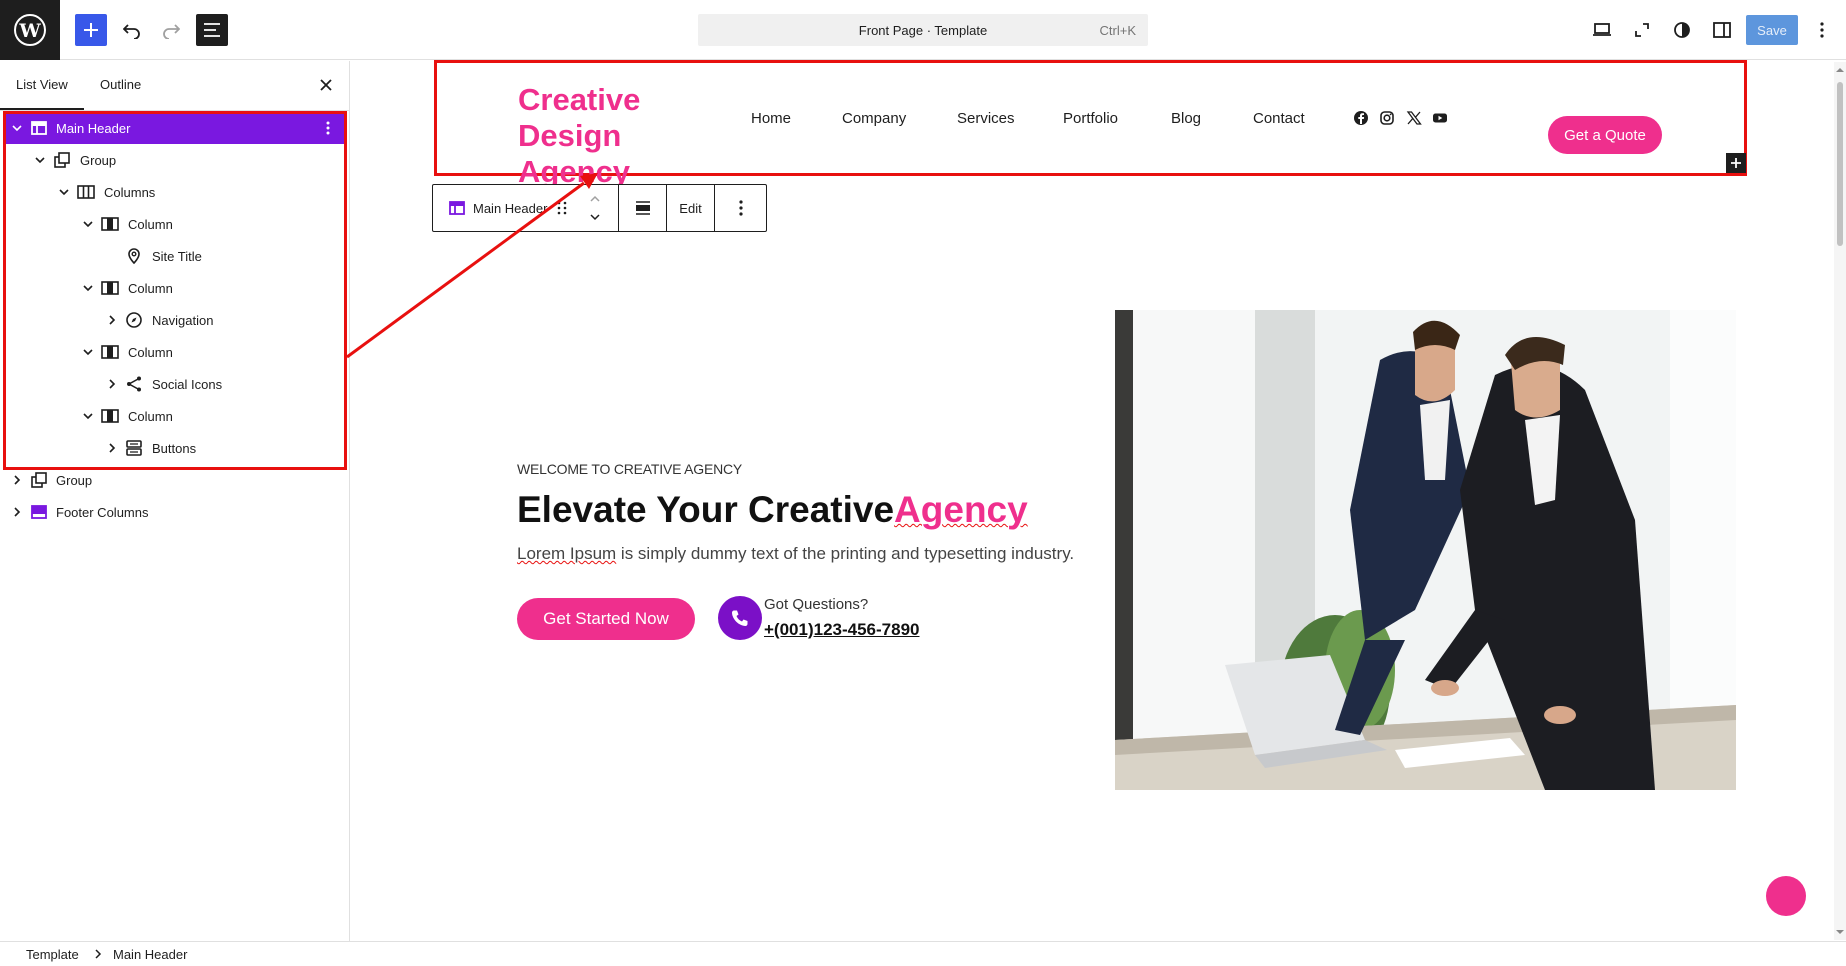 This screenshot has width=1846, height=966. I want to click on breadcrumb-template: Template, so click(52, 954).